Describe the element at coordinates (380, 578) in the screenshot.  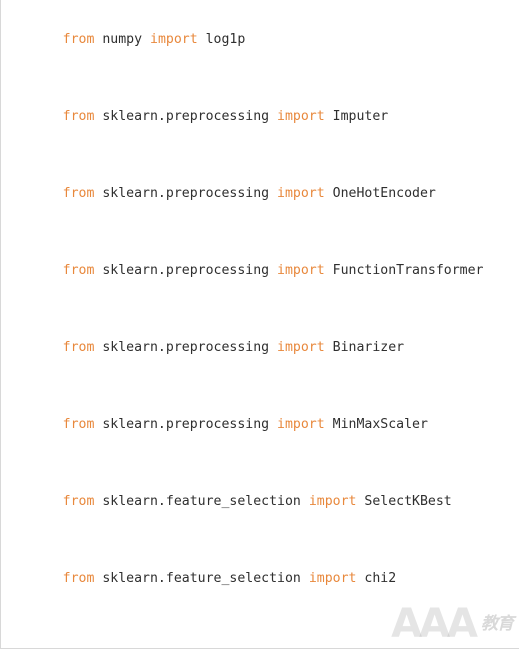
I see `import-target: chi2` at that location.